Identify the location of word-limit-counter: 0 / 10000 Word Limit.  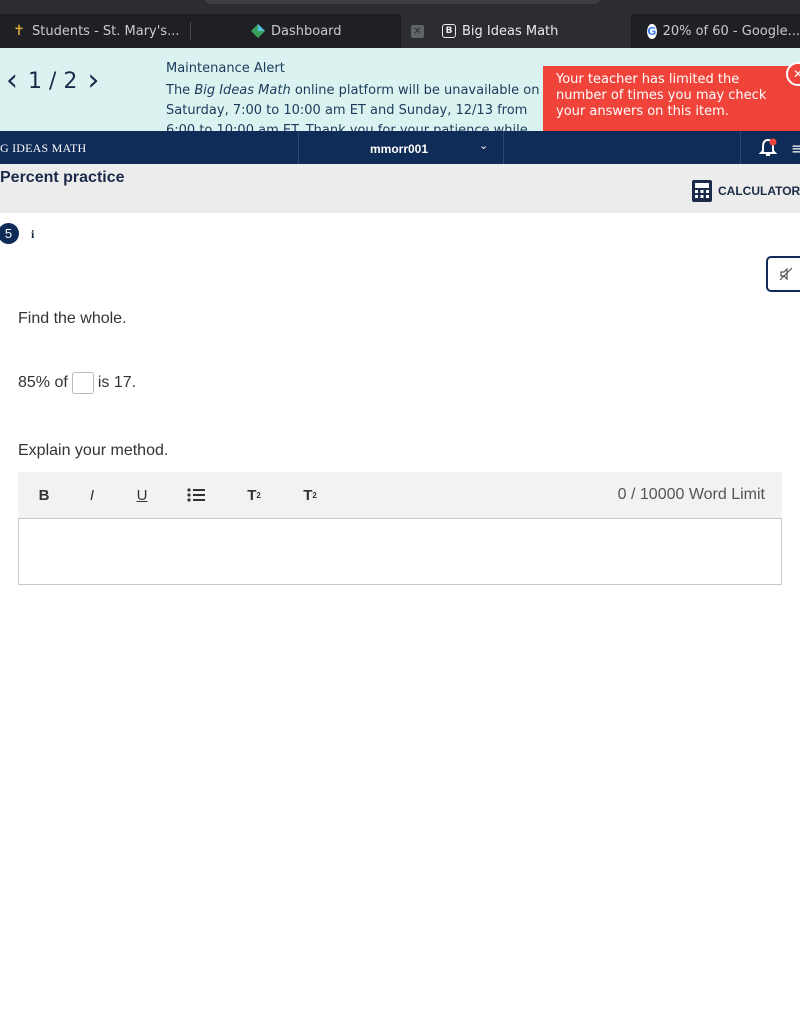
(691, 494).